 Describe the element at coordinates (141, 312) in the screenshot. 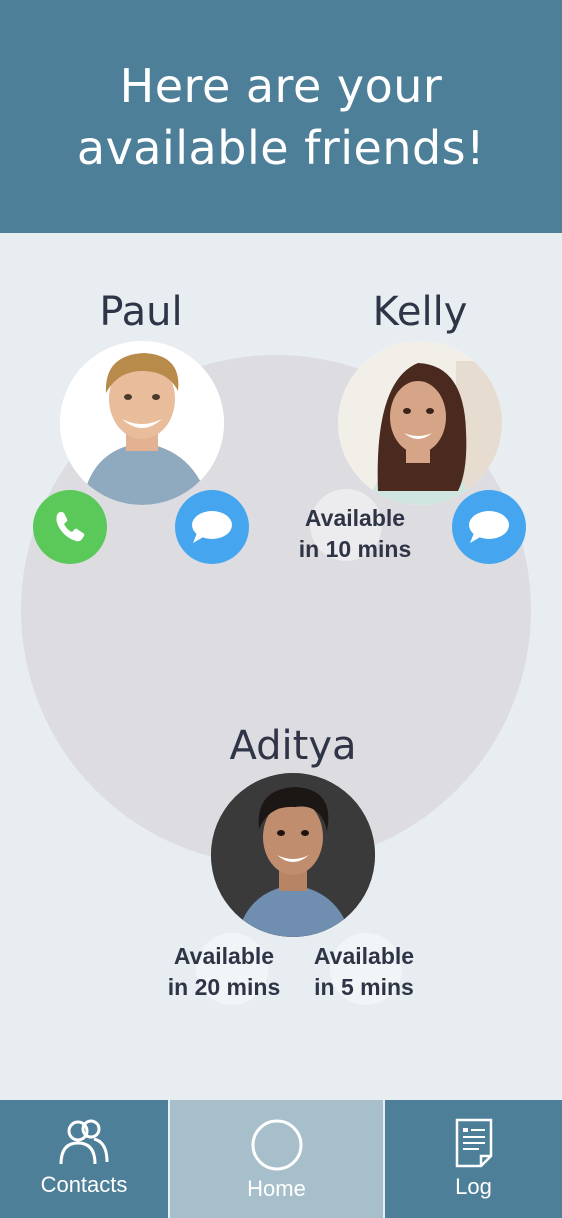

I see `friend-name-paul: Paul` at that location.